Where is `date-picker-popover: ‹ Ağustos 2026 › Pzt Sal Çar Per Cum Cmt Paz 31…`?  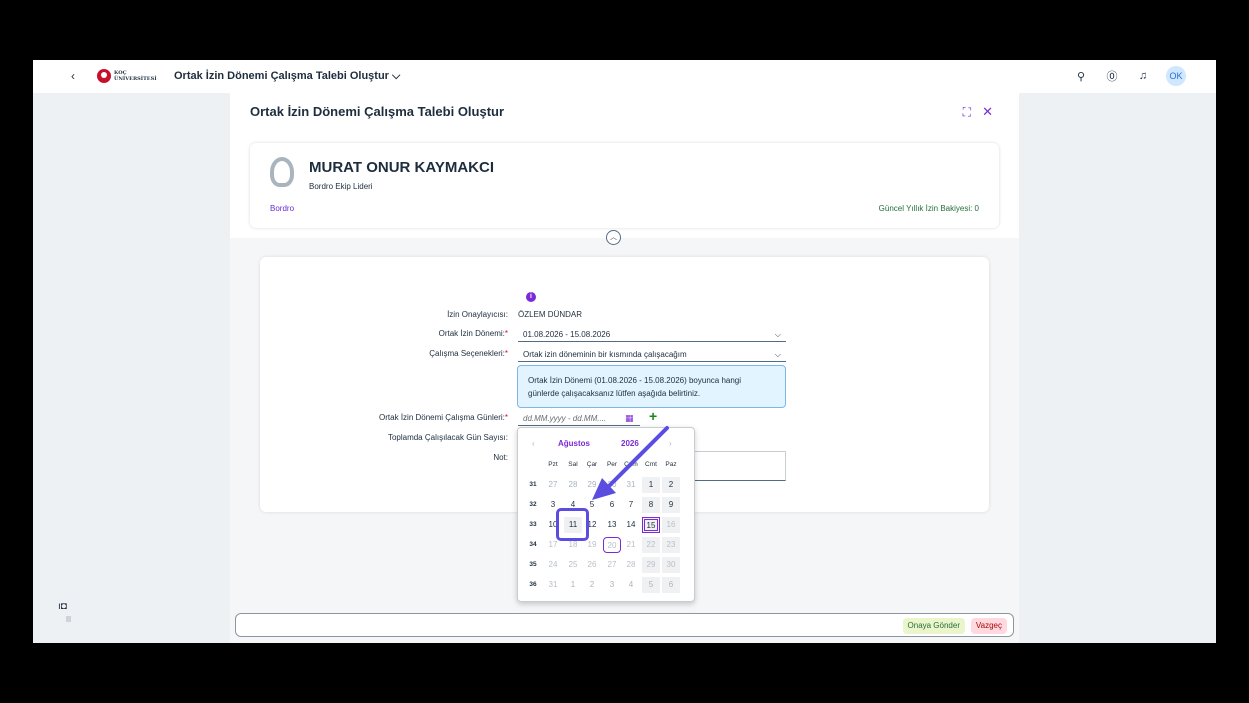
date-picker-popover: ‹ Ağustos 2026 › Pzt Sal Çar Per Cum Cmt Paz 31… is located at coordinates (606, 514).